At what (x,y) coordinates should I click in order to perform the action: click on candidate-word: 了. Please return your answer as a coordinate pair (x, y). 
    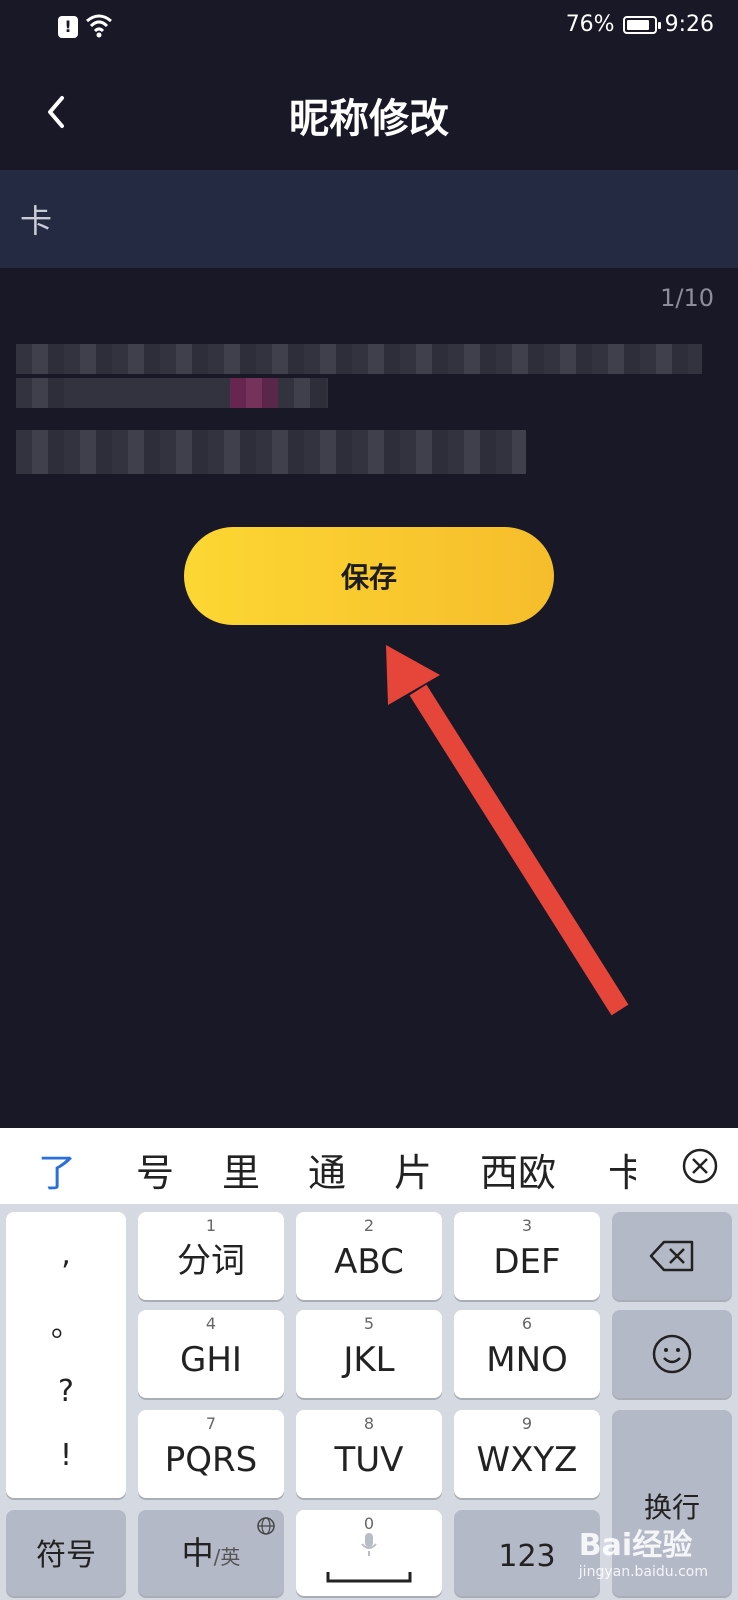
    Looking at the image, I should click on (57, 1169).